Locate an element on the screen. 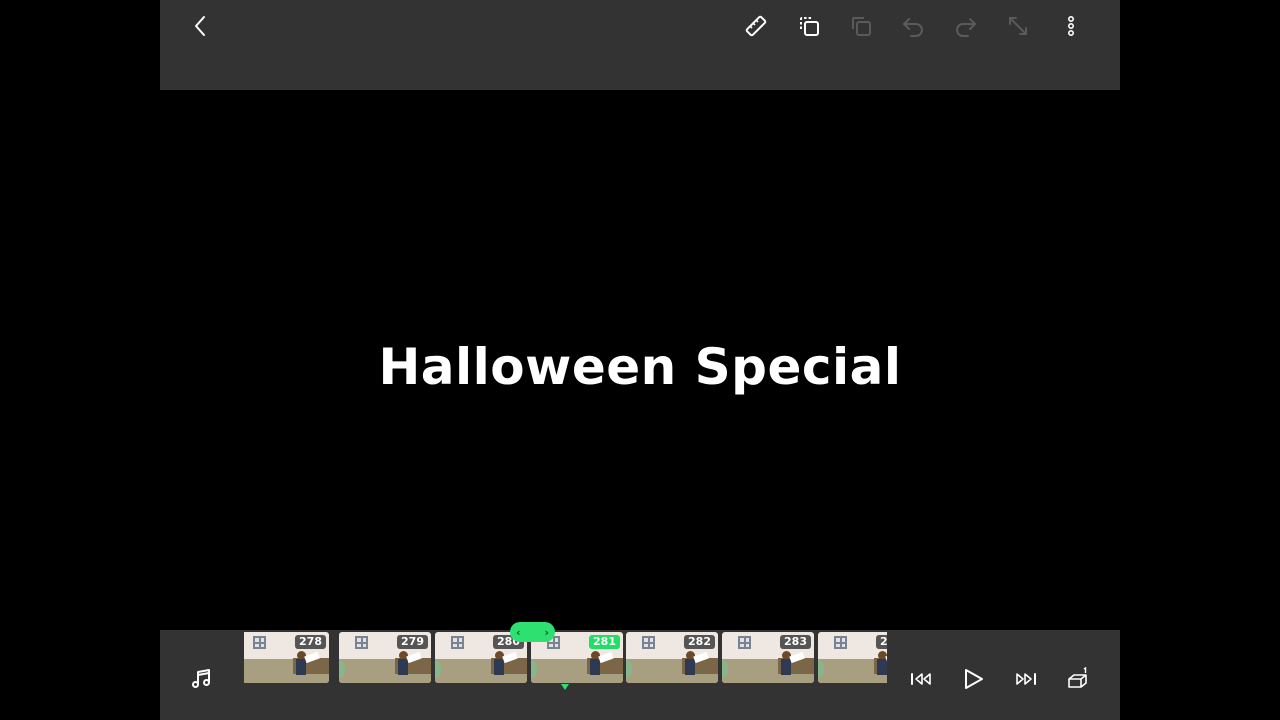  frame-number: 282 is located at coordinates (699, 642).